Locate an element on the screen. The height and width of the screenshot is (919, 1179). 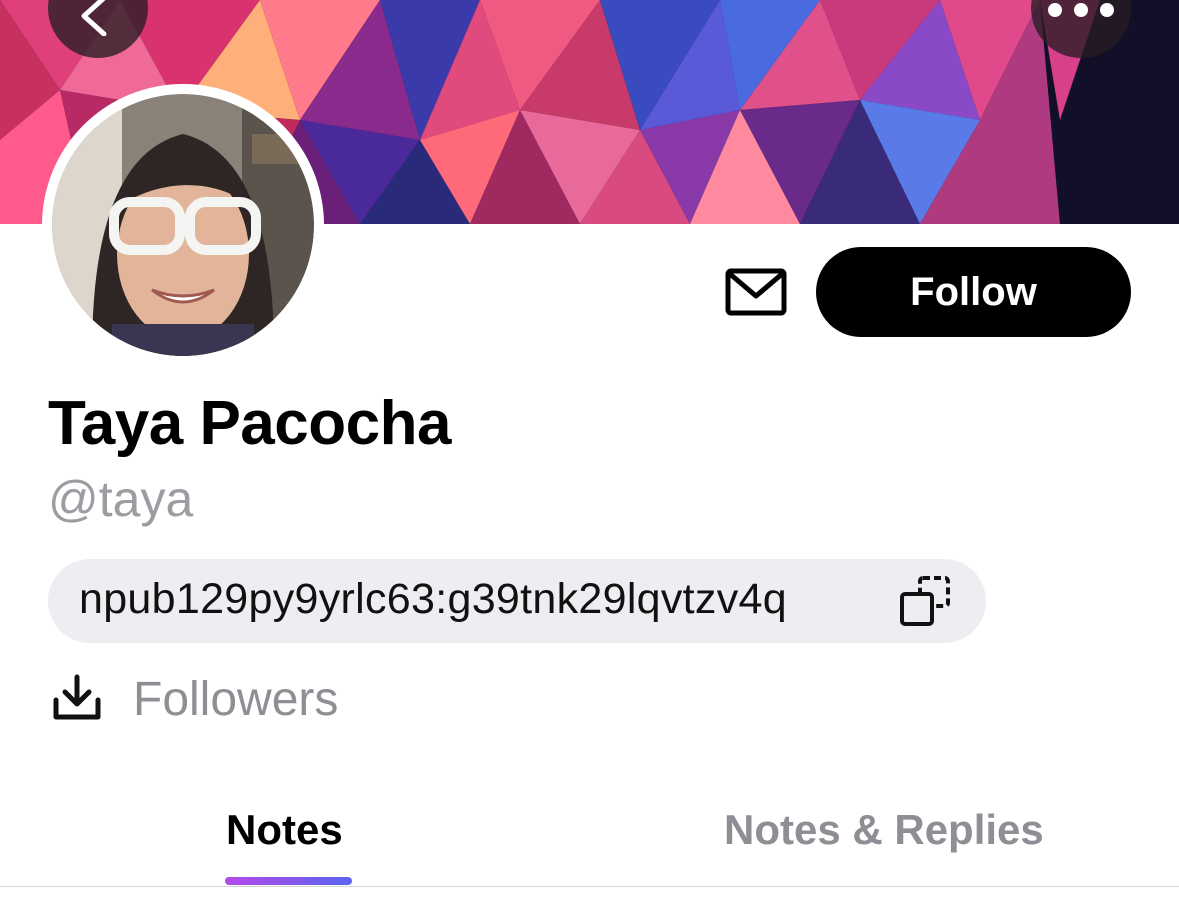
tabs-divider is located at coordinates (589, 886).